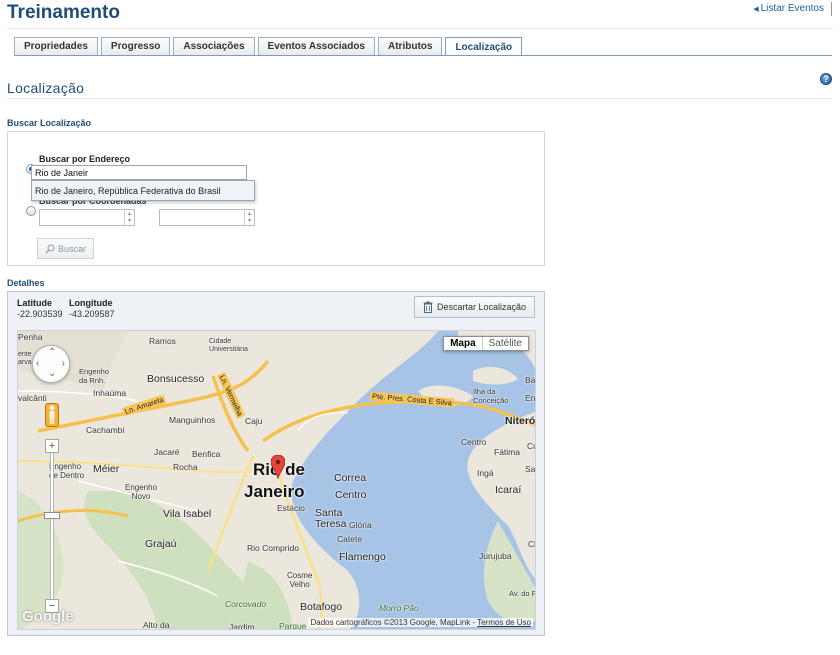 The height and width of the screenshot is (655, 840). What do you see at coordinates (110, 393) in the screenshot?
I see `map-label-inhauma: Inhaúma` at bounding box center [110, 393].